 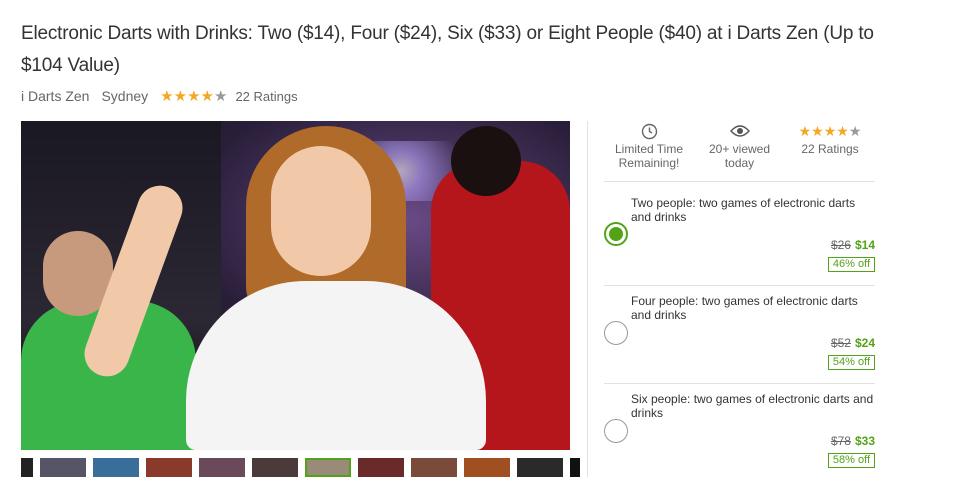 I want to click on stat-views: 20+ viewed today, so click(x=740, y=146).